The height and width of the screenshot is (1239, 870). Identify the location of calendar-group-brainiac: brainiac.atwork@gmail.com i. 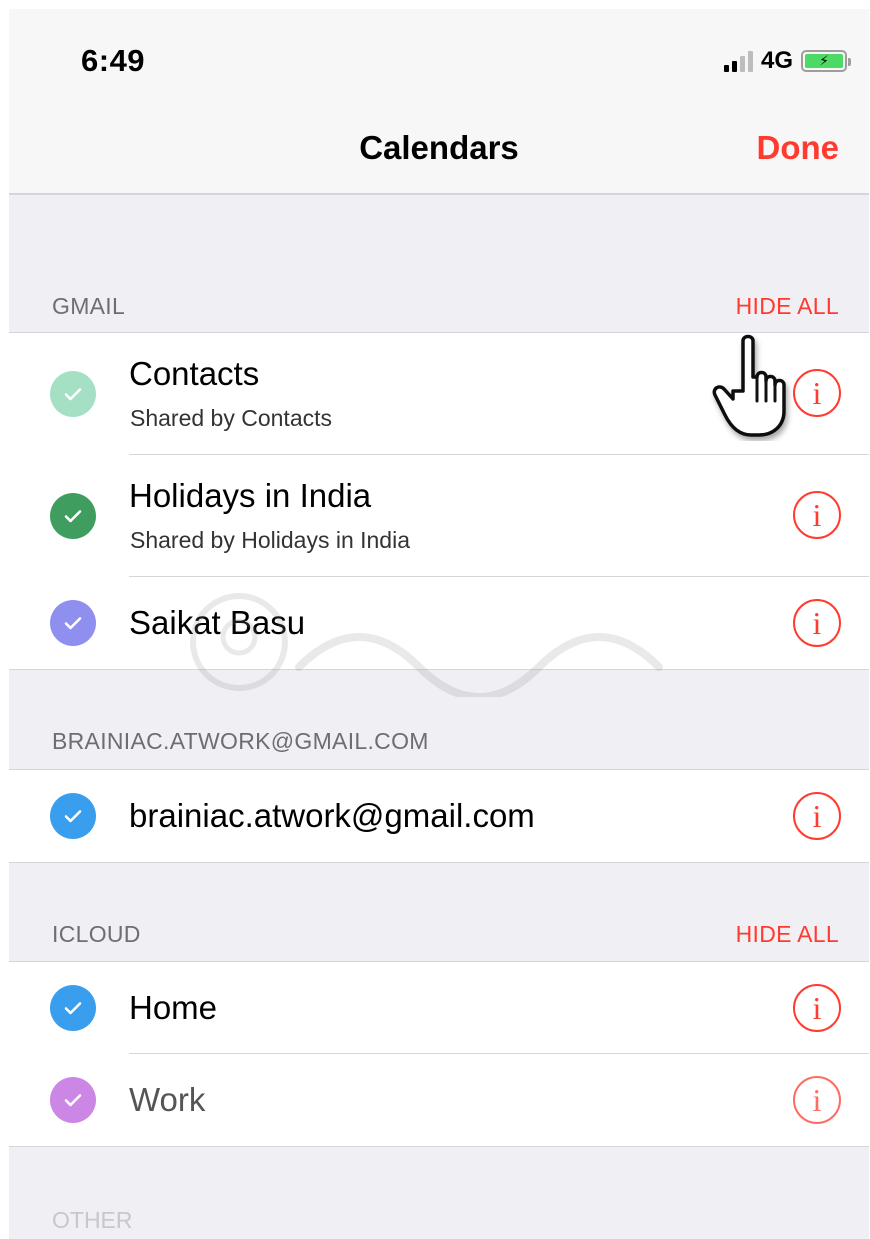
(439, 816).